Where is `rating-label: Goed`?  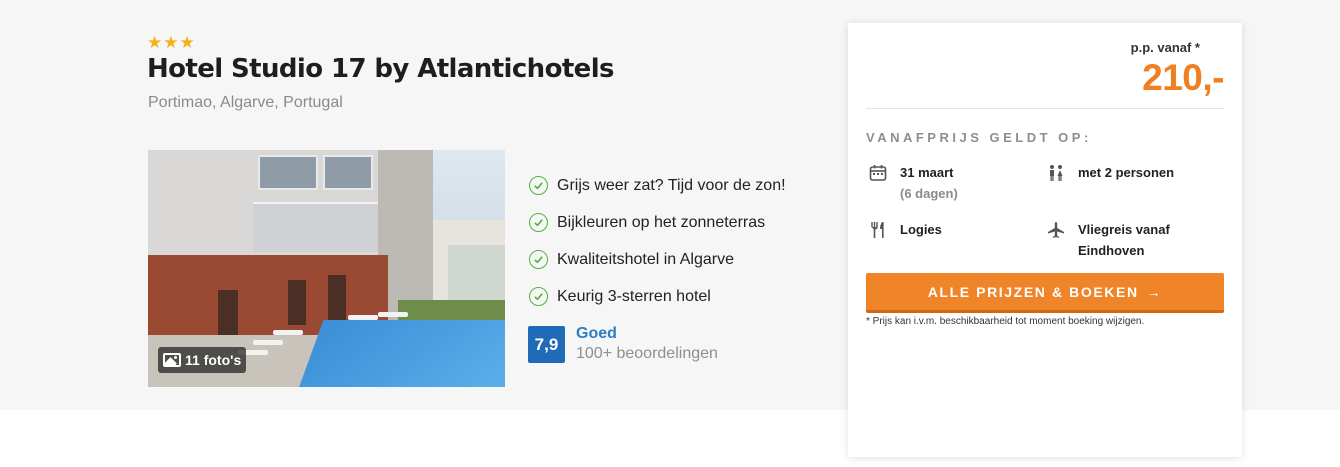
rating-label: Goed is located at coordinates (596, 334).